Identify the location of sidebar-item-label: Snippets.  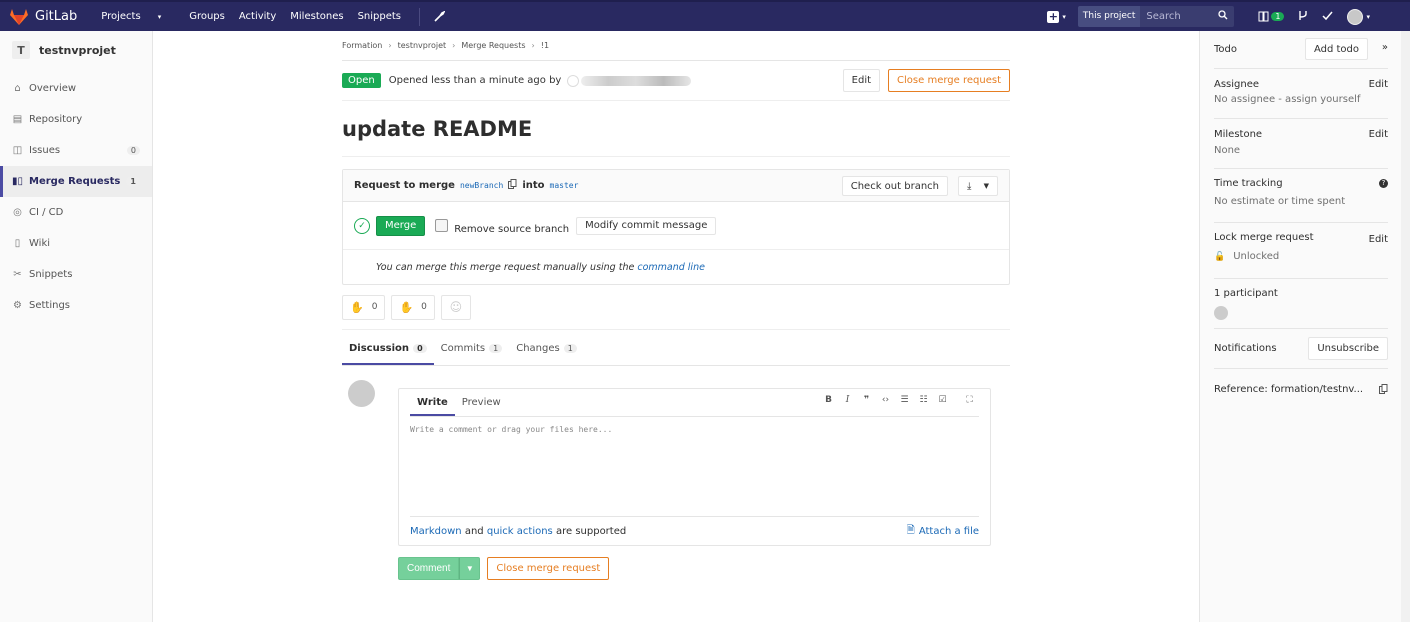
(51, 274).